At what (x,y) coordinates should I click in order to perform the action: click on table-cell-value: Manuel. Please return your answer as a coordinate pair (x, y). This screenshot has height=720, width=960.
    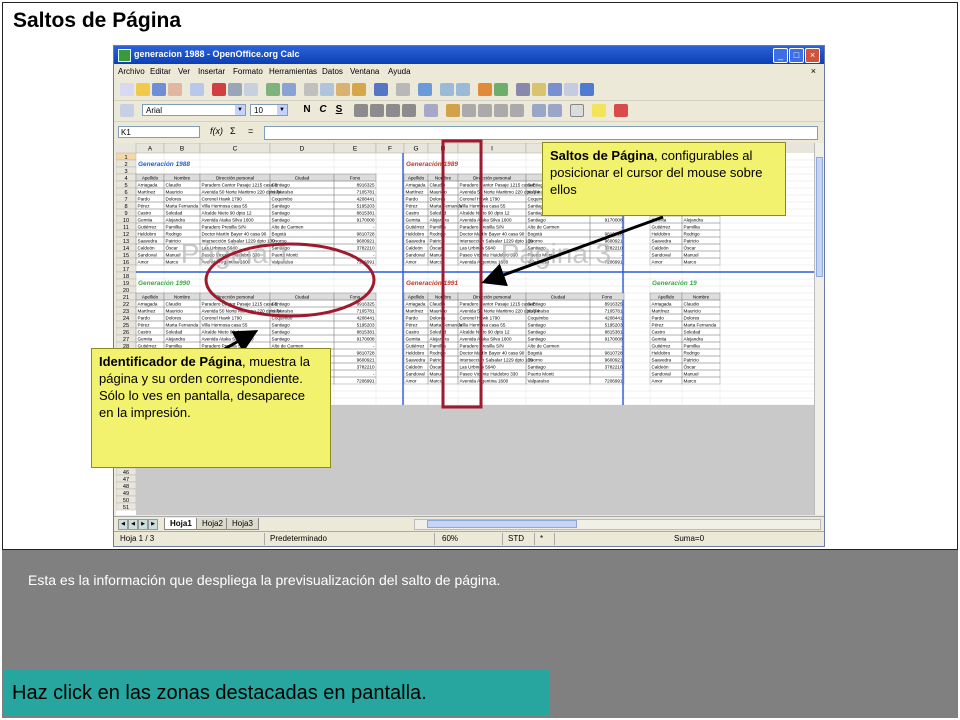
    Looking at the image, I should click on (691, 374).